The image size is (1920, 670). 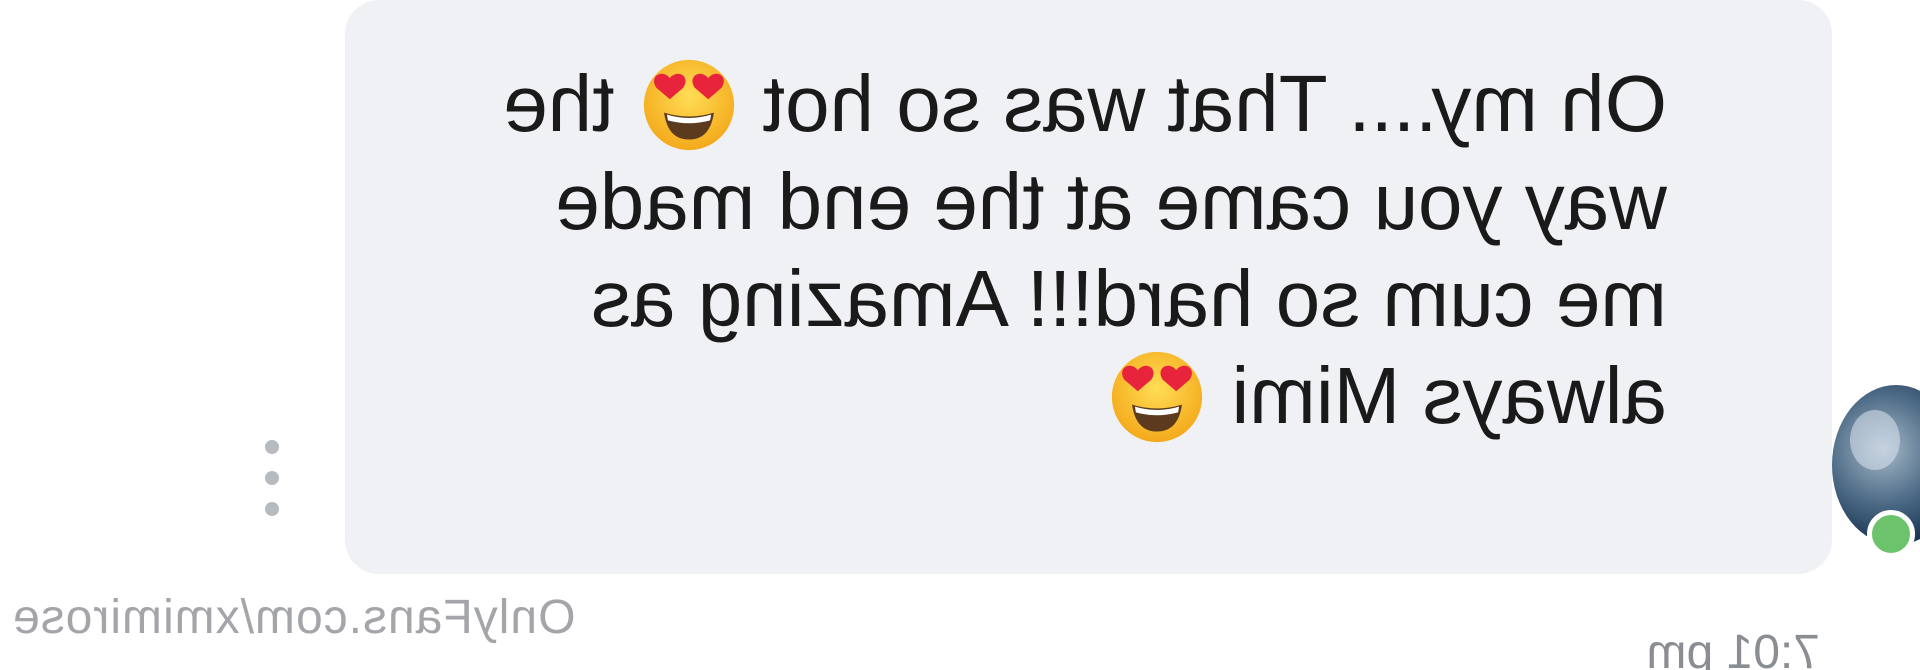 I want to click on message-line-3: me cum so hard!!! Amazing as, so click(x=1006, y=298).